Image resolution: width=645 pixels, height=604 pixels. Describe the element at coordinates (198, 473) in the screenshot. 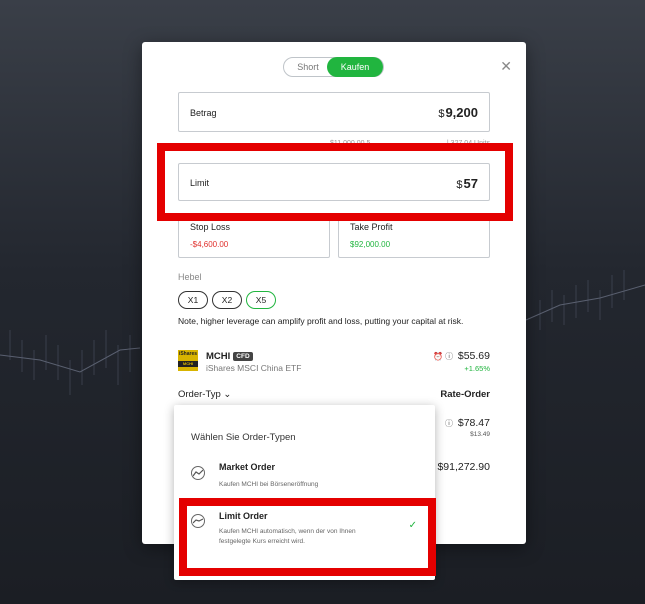

I see `market-order-icon` at that location.